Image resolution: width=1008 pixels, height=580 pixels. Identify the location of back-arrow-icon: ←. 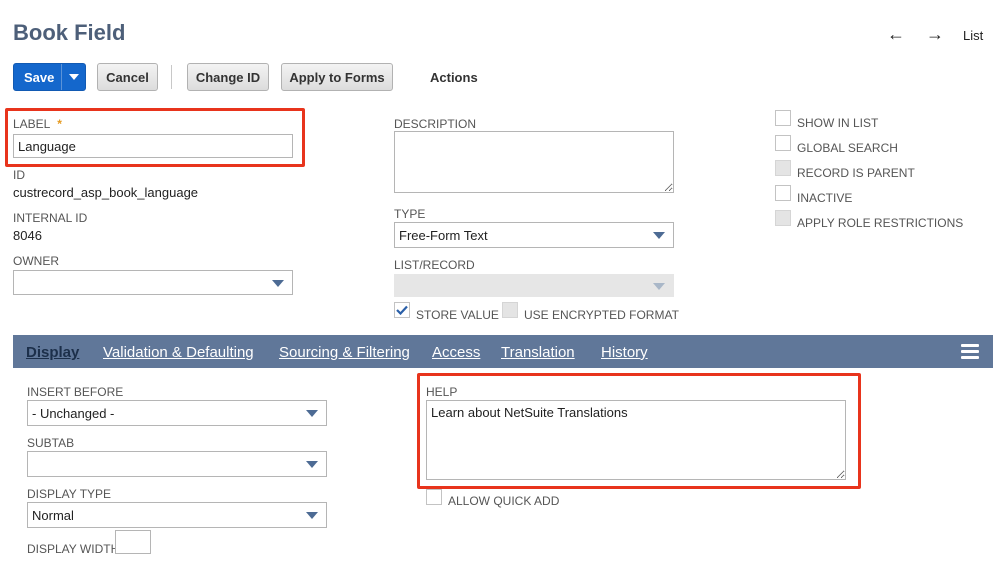
(896, 34).